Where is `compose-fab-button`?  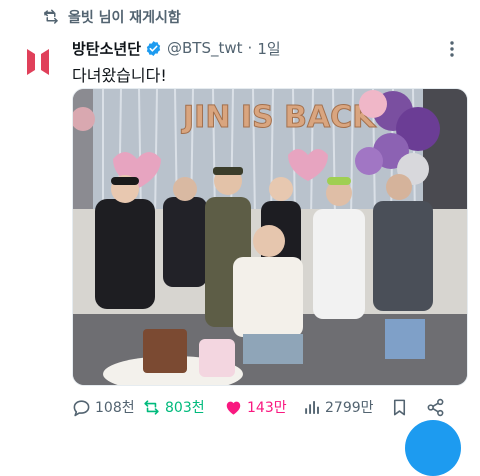
compose-fab-button is located at coordinates (433, 448).